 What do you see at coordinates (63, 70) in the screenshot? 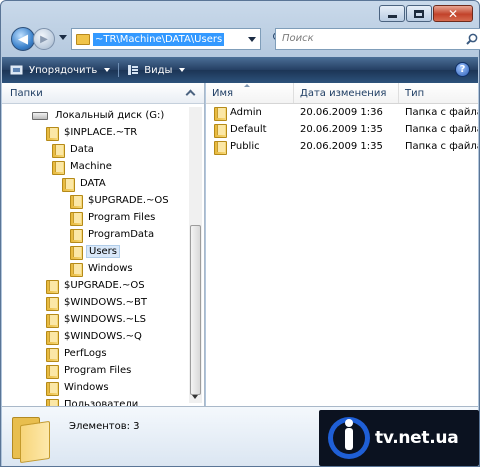
I see `organize-label: Упорядочить` at bounding box center [63, 70].